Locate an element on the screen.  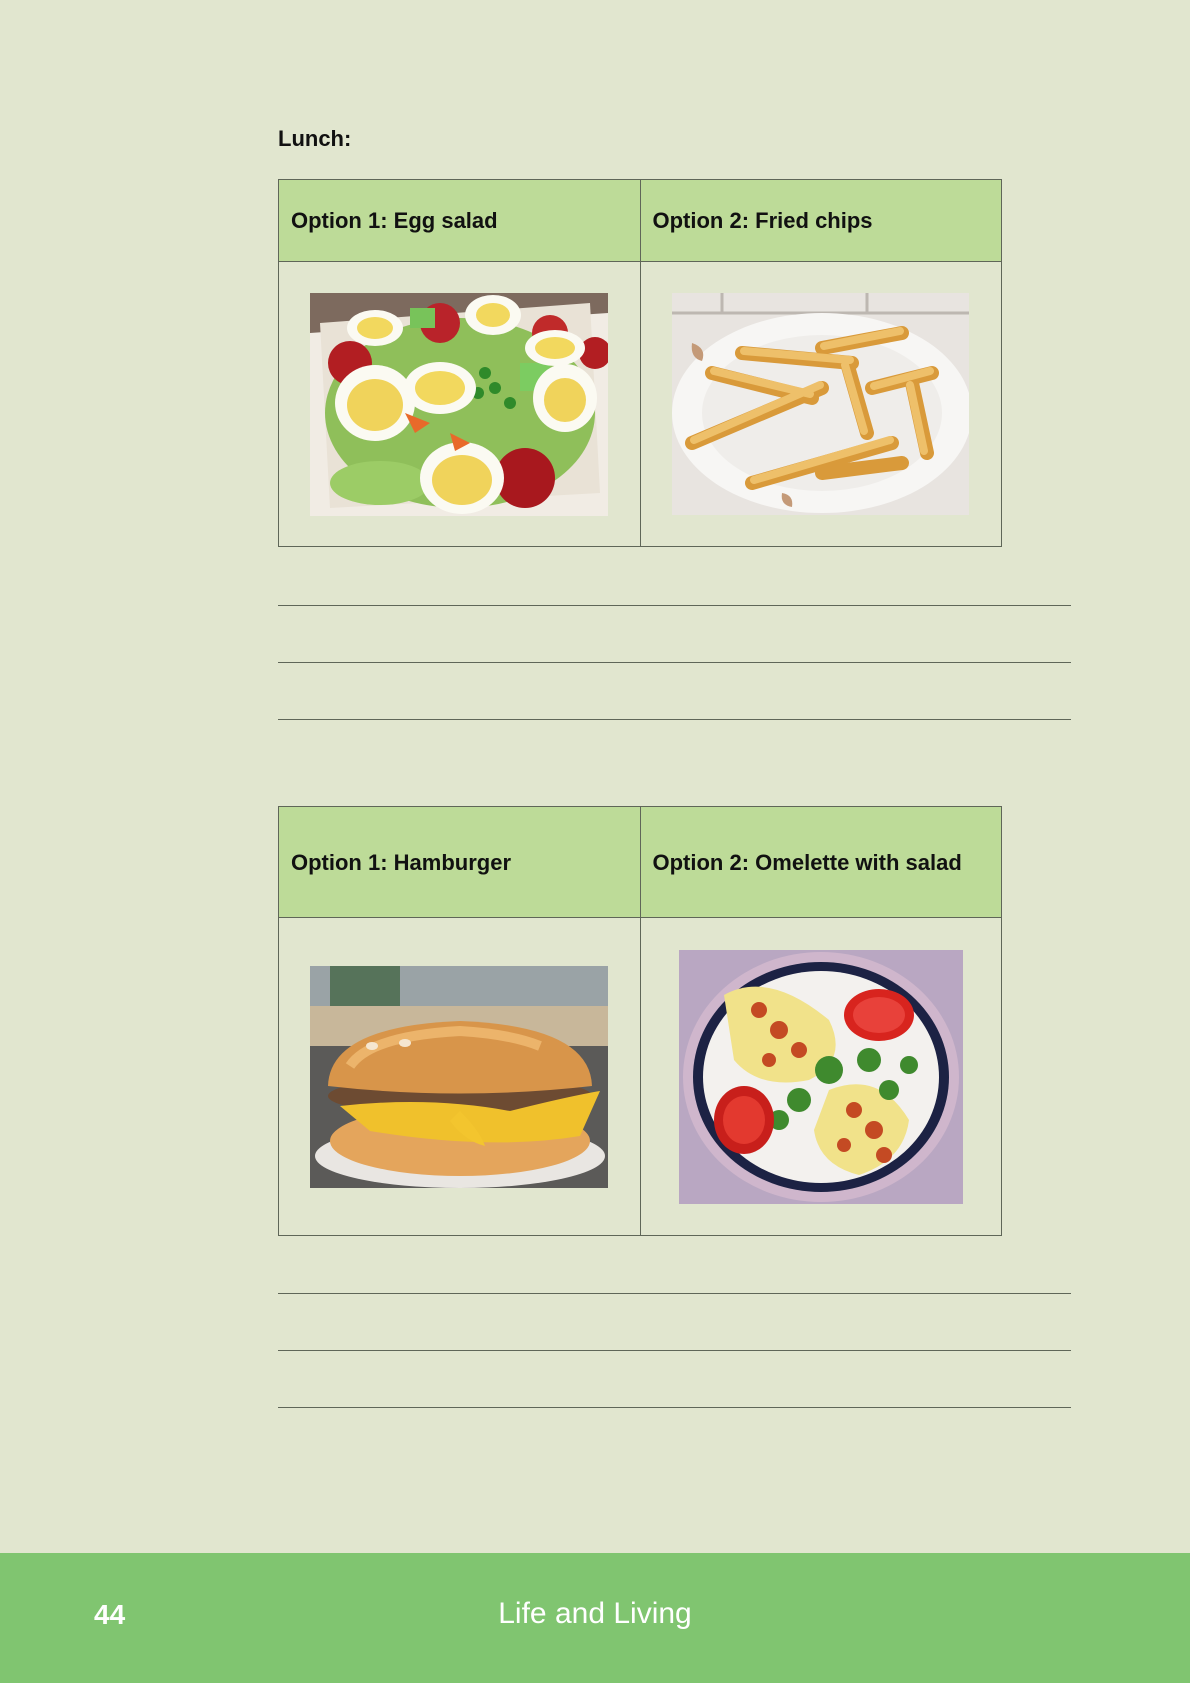
section-label: Lunch: is located at coordinates (315, 138).